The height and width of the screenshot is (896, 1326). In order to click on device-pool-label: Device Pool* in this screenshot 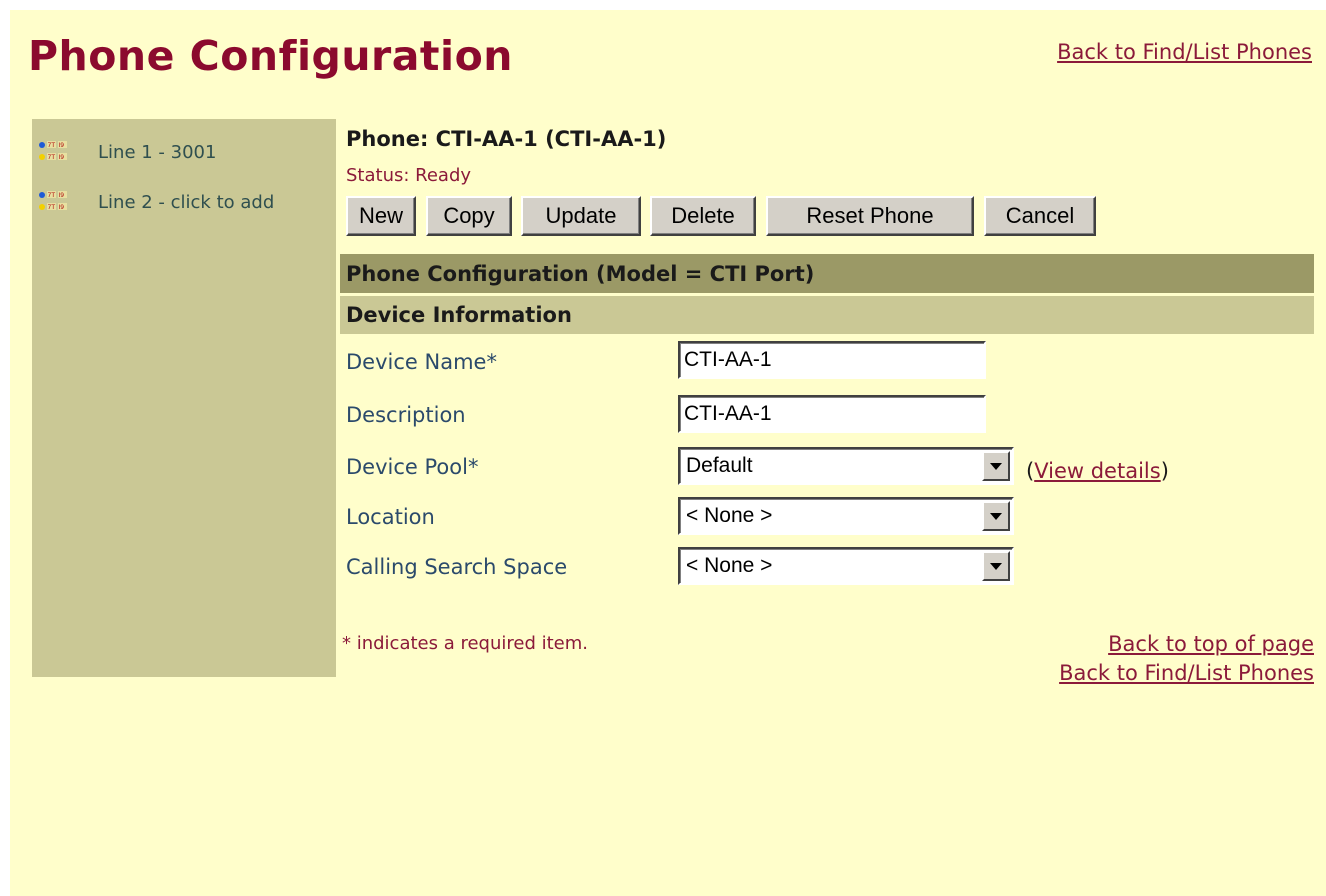, I will do `click(412, 467)`.